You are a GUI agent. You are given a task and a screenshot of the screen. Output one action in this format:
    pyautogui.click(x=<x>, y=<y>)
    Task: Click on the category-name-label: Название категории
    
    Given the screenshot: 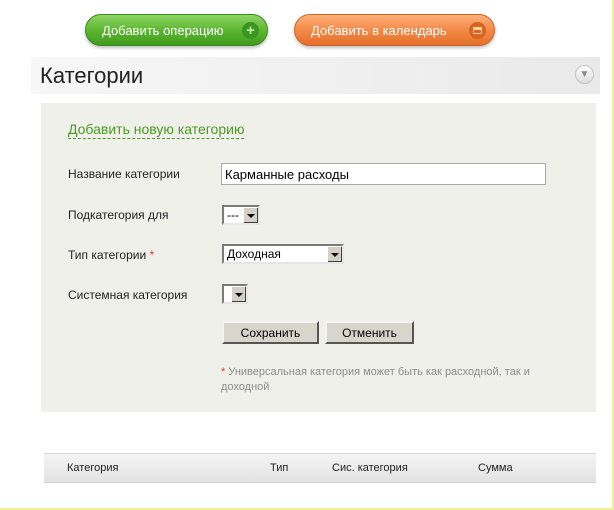 What is the action you would take?
    pyautogui.click(x=124, y=174)
    